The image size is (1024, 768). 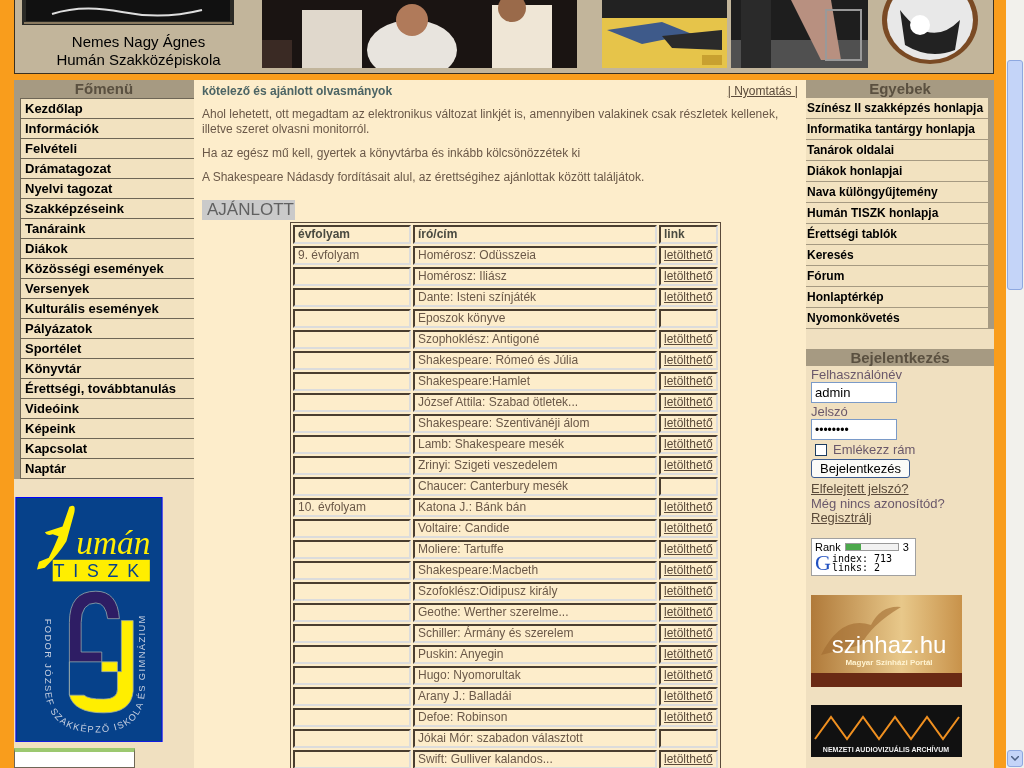 I want to click on sidebar-link: Tanárok oldalai, so click(x=897, y=150).